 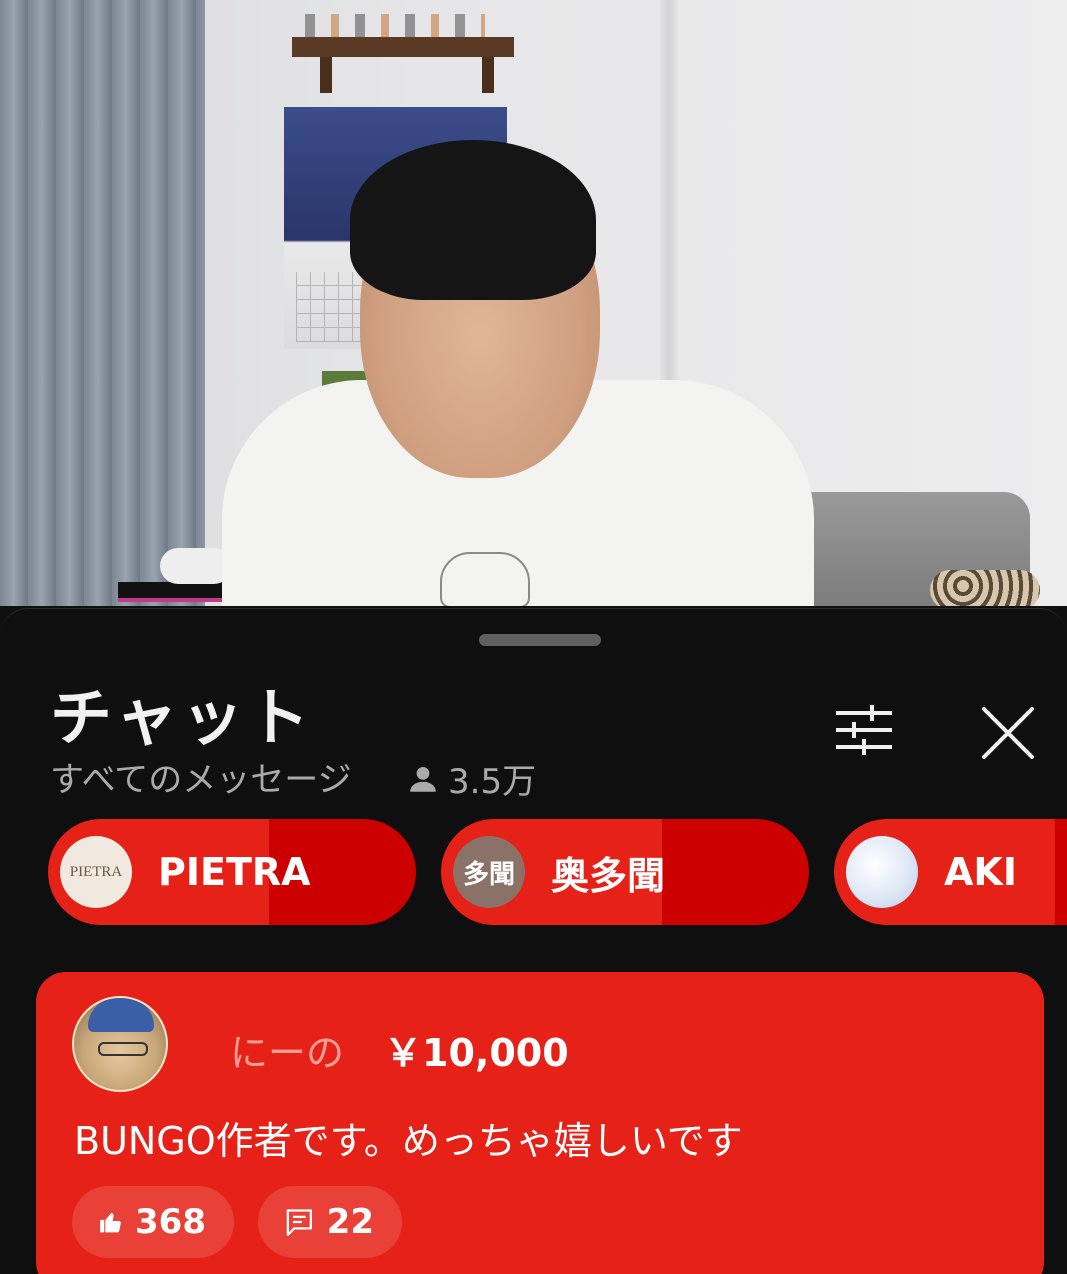 What do you see at coordinates (174, 592) in the screenshot?
I see `video-console` at bounding box center [174, 592].